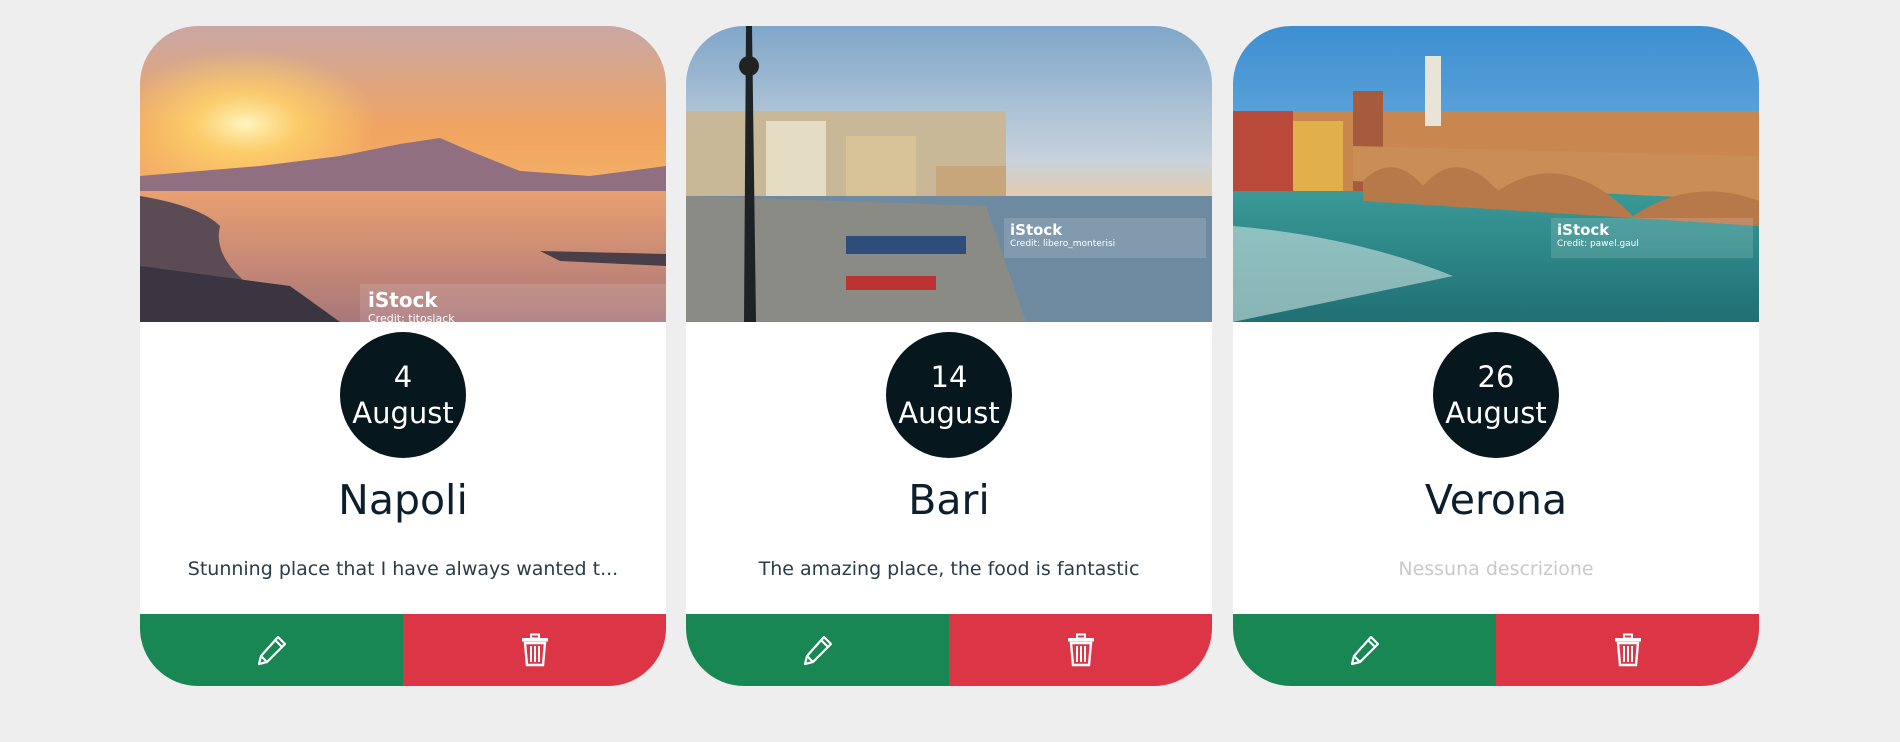 The height and width of the screenshot is (742, 1900). What do you see at coordinates (403, 395) in the screenshot?
I see `date-badge: 4 August` at bounding box center [403, 395].